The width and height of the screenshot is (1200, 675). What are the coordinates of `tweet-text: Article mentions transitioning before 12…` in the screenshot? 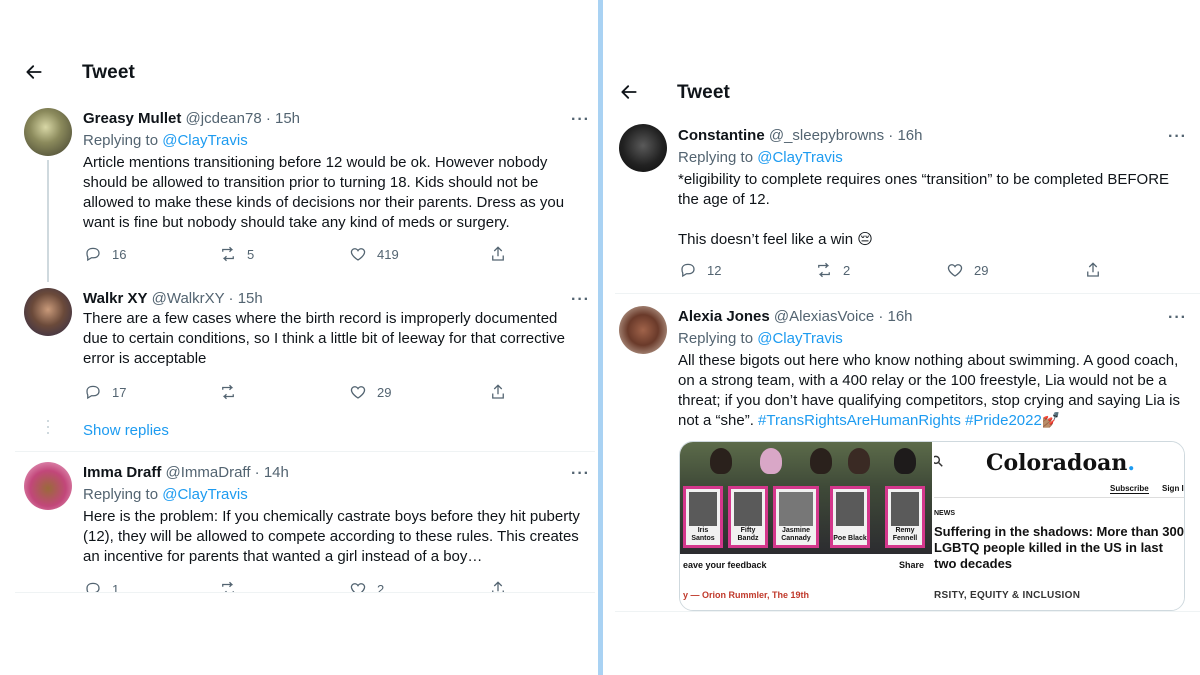 It's located at (324, 192).